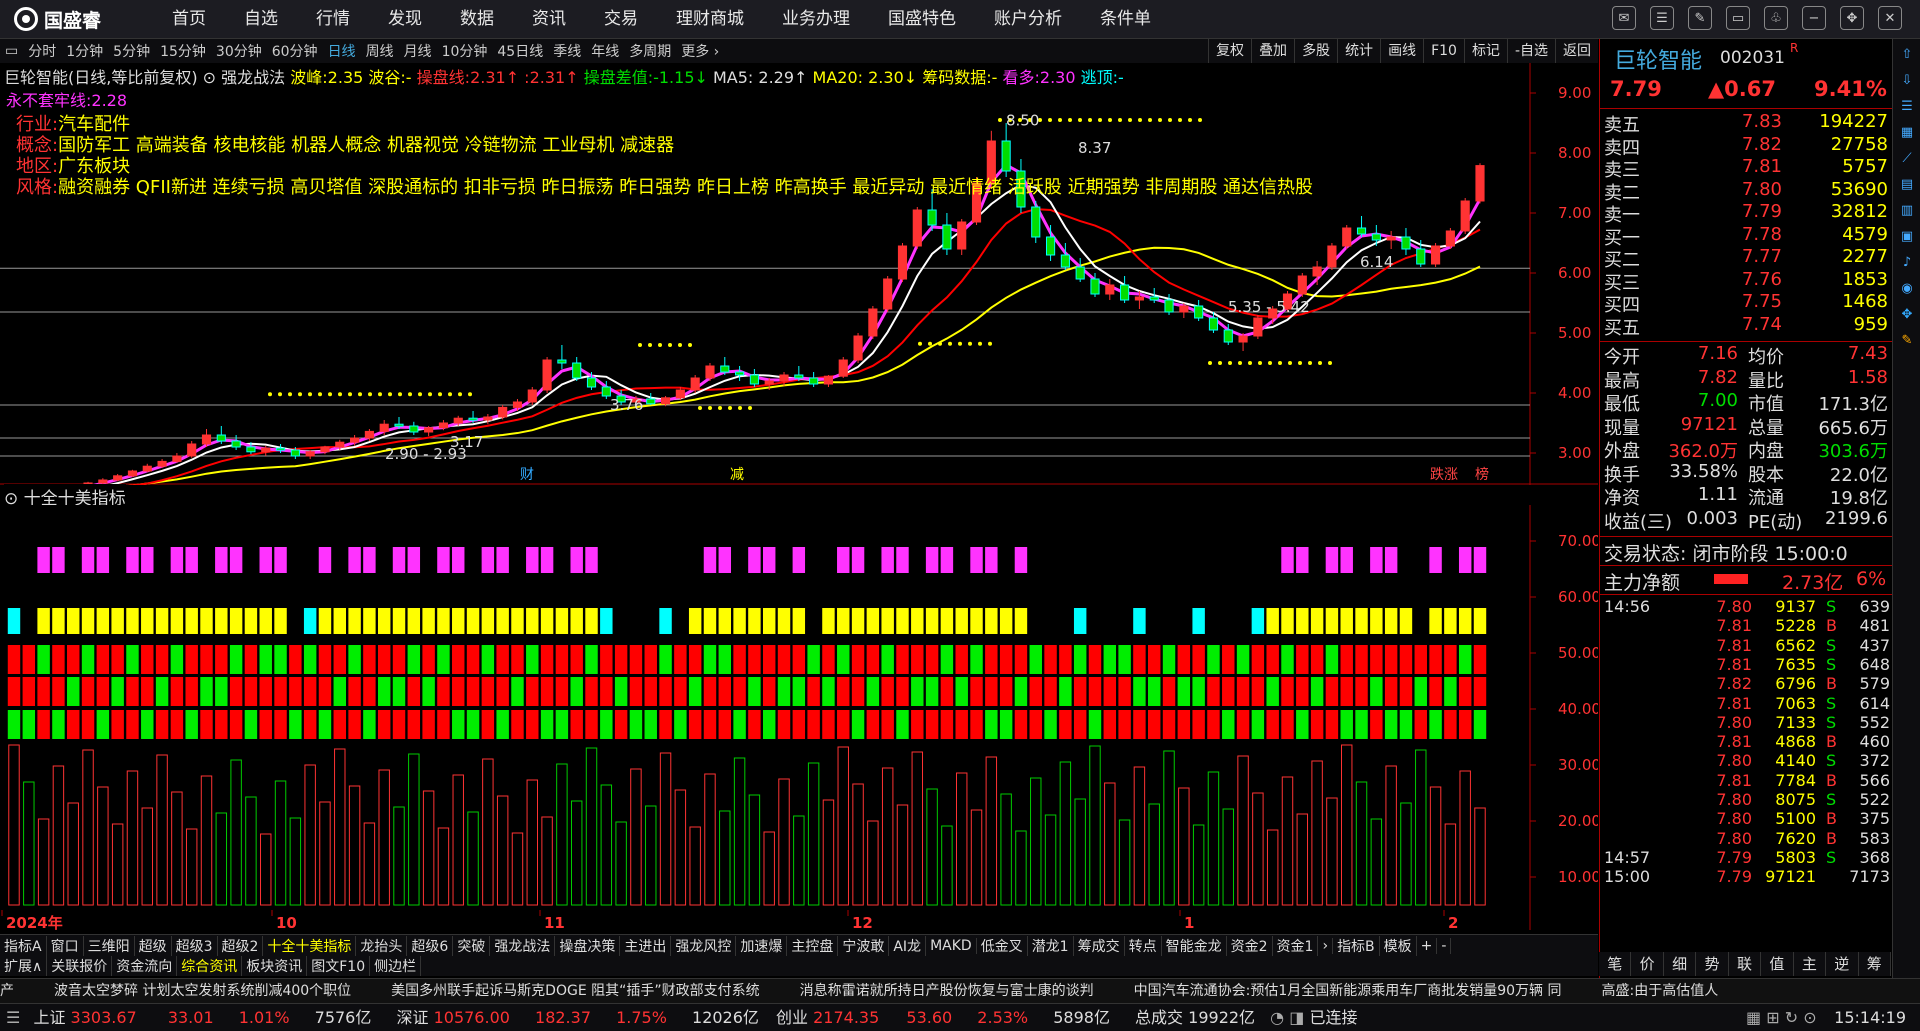 This screenshot has height=1031, width=1920. I want to click on quote-tab-5: 值, so click(1777, 964).